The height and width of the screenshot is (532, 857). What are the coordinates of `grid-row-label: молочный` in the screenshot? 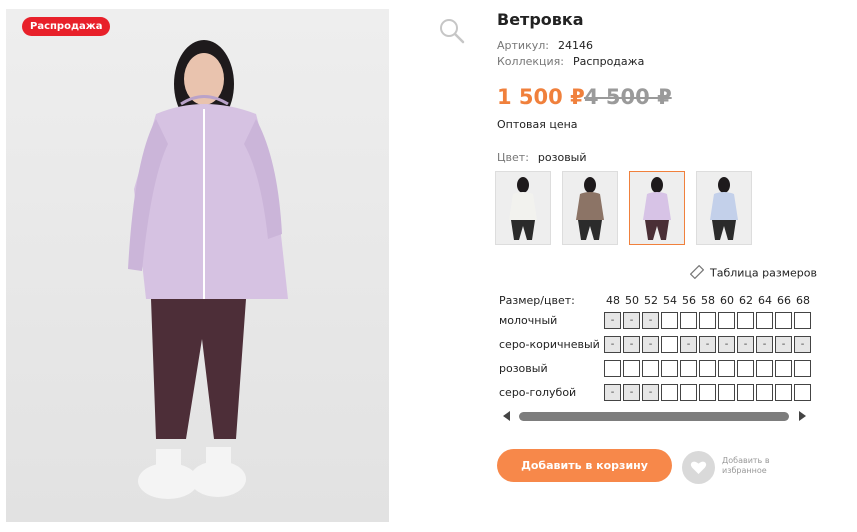 It's located at (528, 320).